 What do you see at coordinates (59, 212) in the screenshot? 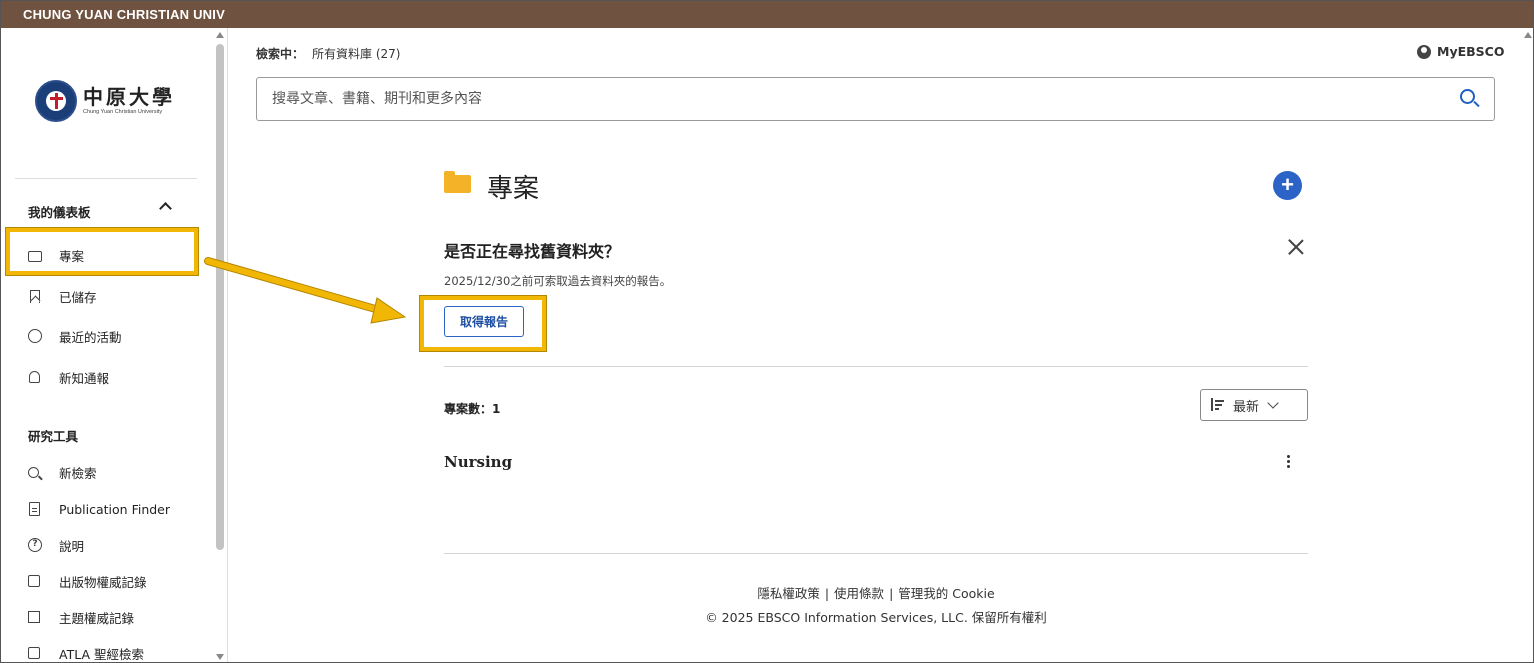
I see `dashboard-heading: 我的儀表板` at bounding box center [59, 212].